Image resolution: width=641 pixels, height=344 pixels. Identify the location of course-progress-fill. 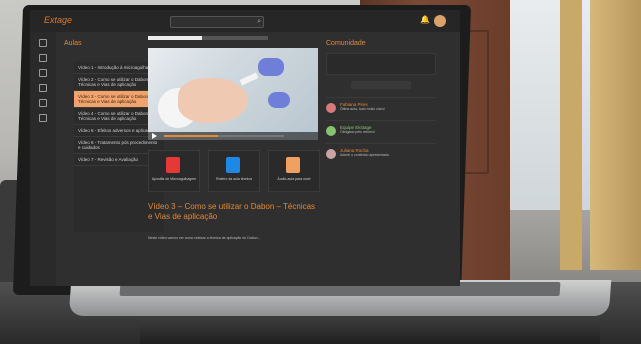
(175, 38).